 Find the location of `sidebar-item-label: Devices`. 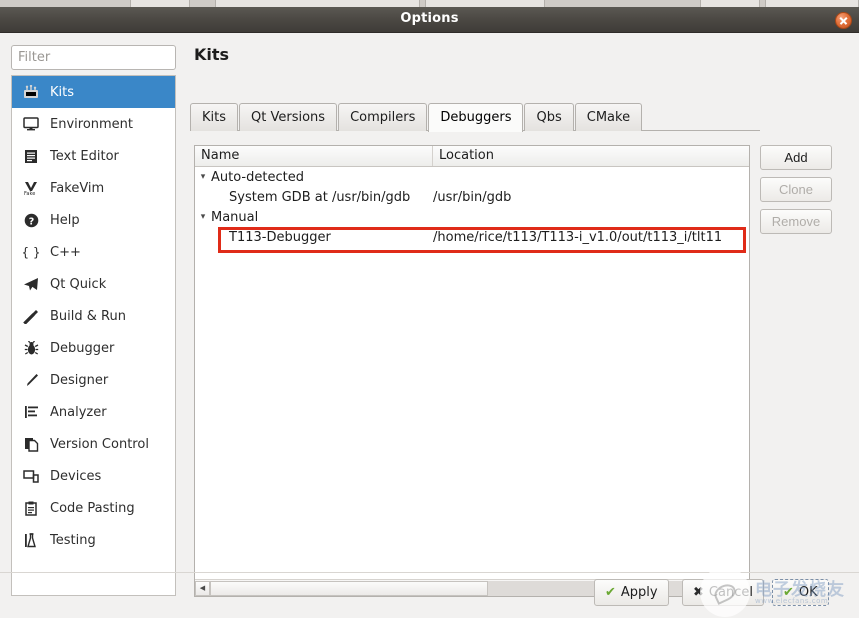

sidebar-item-label: Devices is located at coordinates (76, 476).